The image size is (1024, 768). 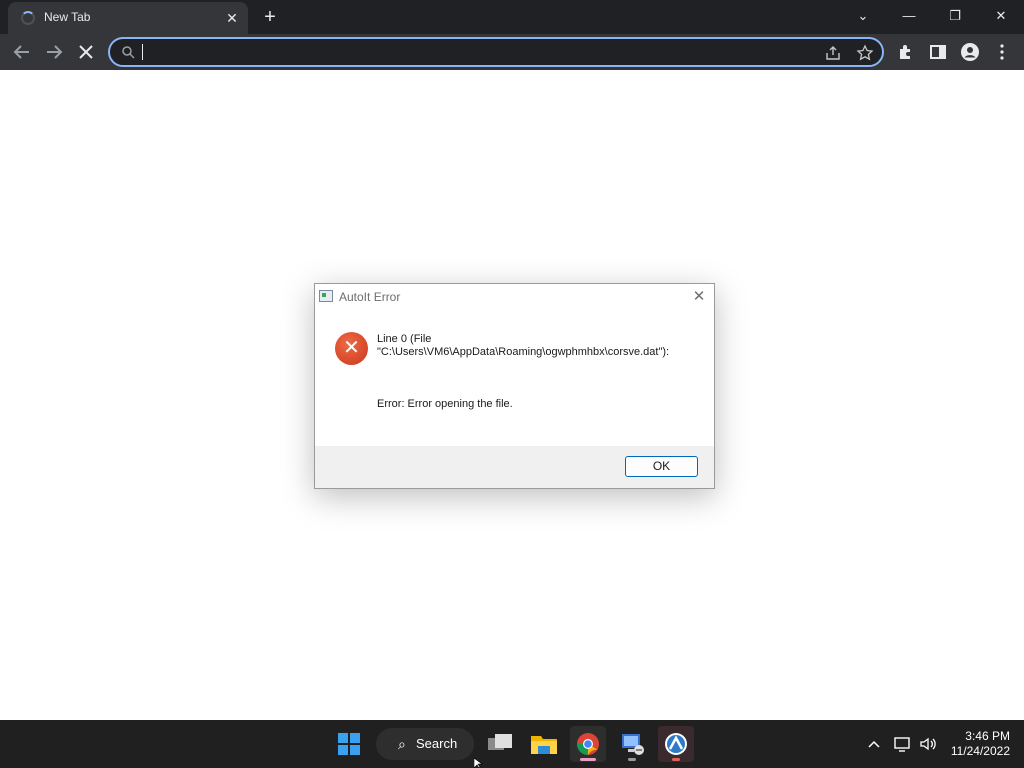 What do you see at coordinates (661, 466) in the screenshot?
I see `ok-button: OK` at bounding box center [661, 466].